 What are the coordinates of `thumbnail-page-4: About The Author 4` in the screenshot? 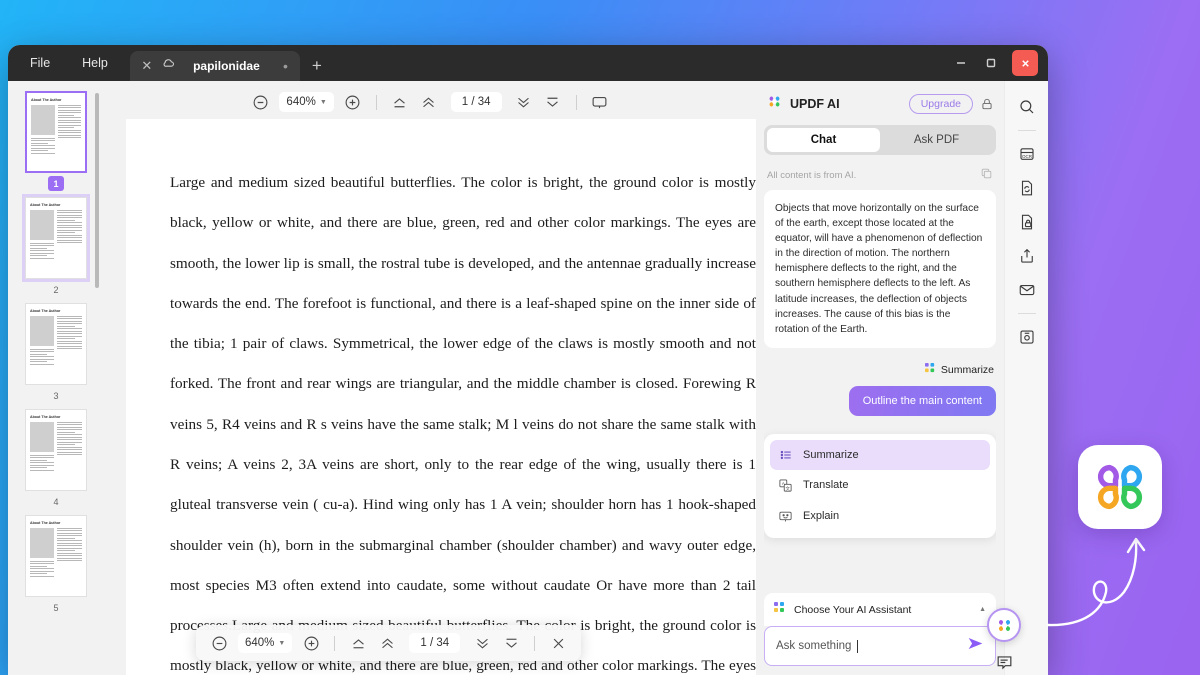 It's located at (56, 459).